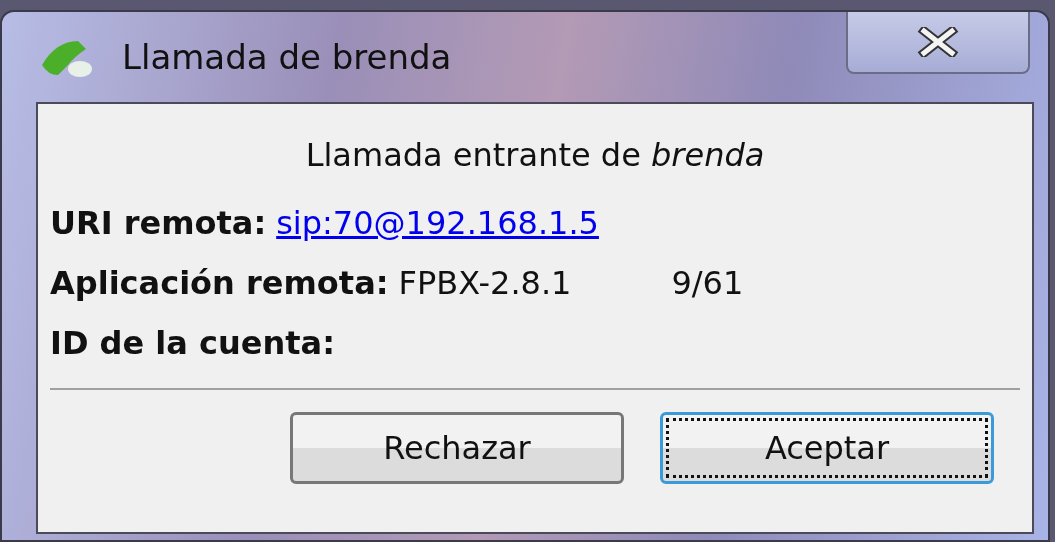  I want to click on call-heading: Llamada entrante de brenda, so click(535, 155).